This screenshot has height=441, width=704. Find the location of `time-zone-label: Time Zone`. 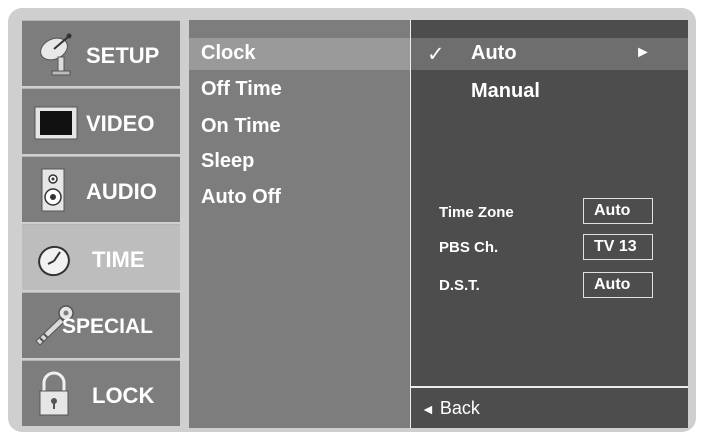

time-zone-label: Time Zone is located at coordinates (476, 212).